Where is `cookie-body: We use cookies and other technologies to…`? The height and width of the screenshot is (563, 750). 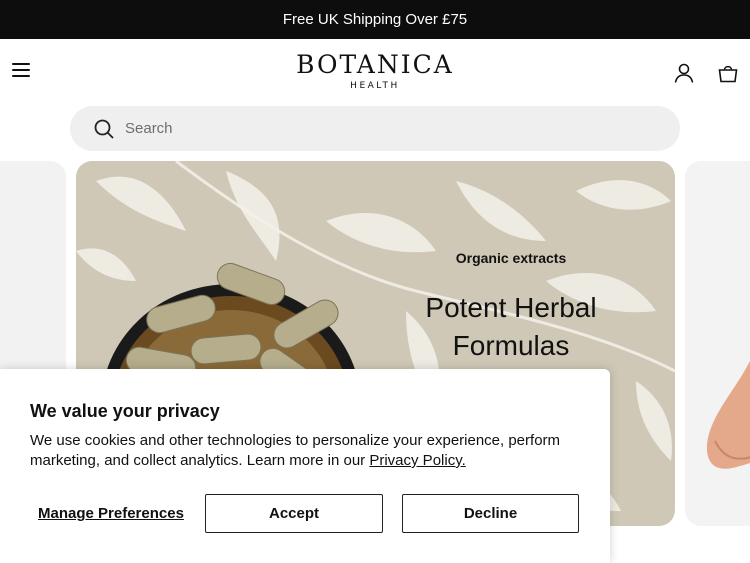 cookie-body: We use cookies and other technologies to… is located at coordinates (310, 451).